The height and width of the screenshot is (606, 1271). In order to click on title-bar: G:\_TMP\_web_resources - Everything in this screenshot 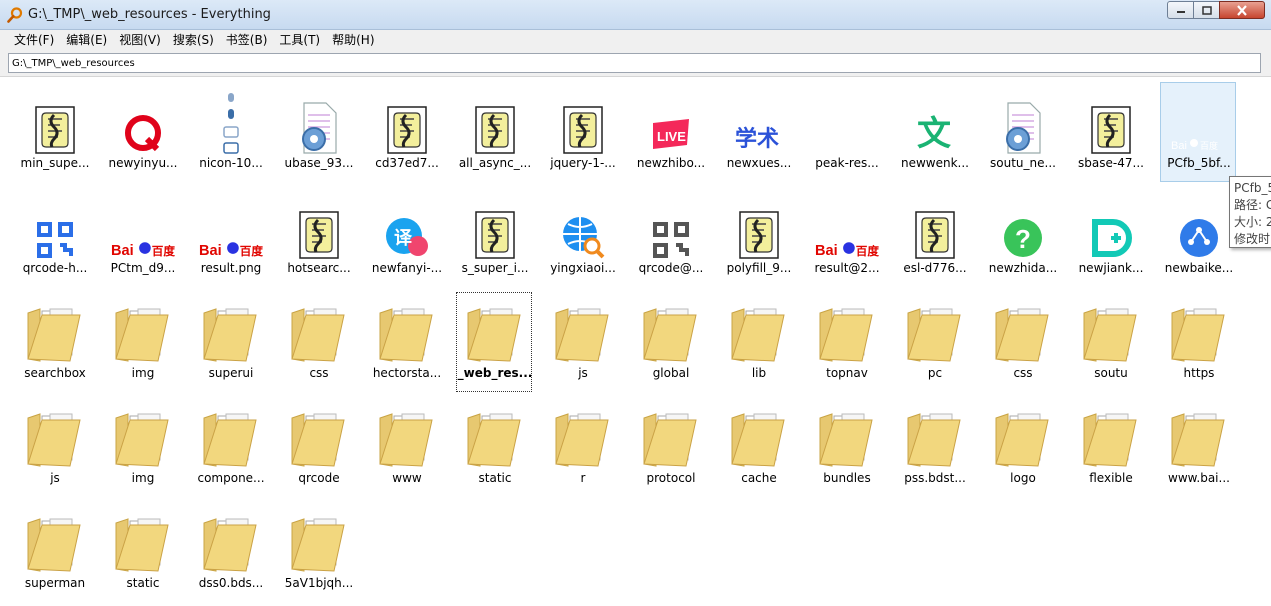, I will do `click(635, 15)`.